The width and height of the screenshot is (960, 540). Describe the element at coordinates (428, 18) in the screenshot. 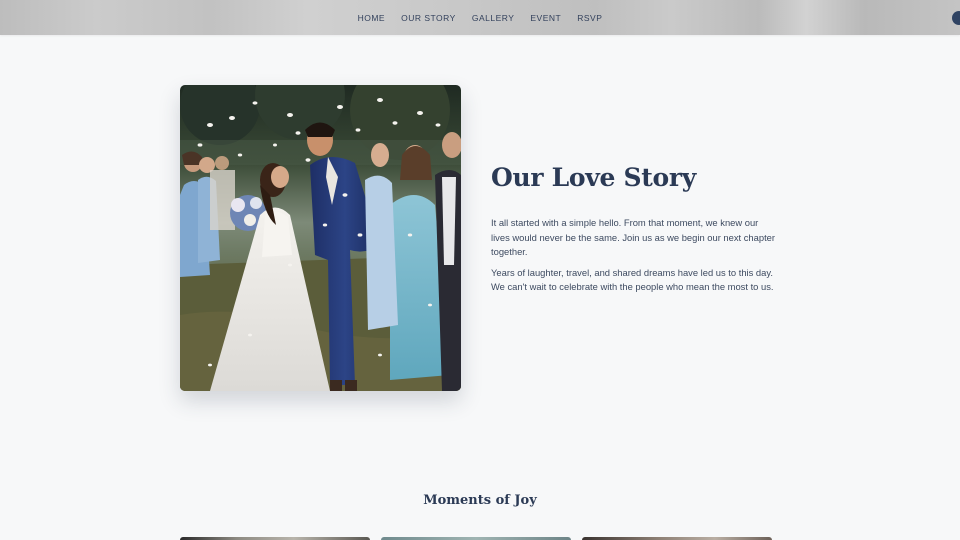

I see `nav-our-story-link: OUR STORY` at that location.